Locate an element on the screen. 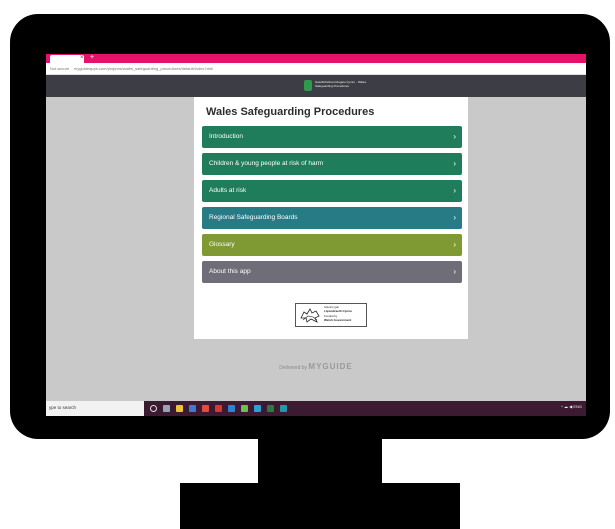 The height and width of the screenshot is (529, 615). page-title: Wales Safeguarding Procedures is located at coordinates (290, 112).